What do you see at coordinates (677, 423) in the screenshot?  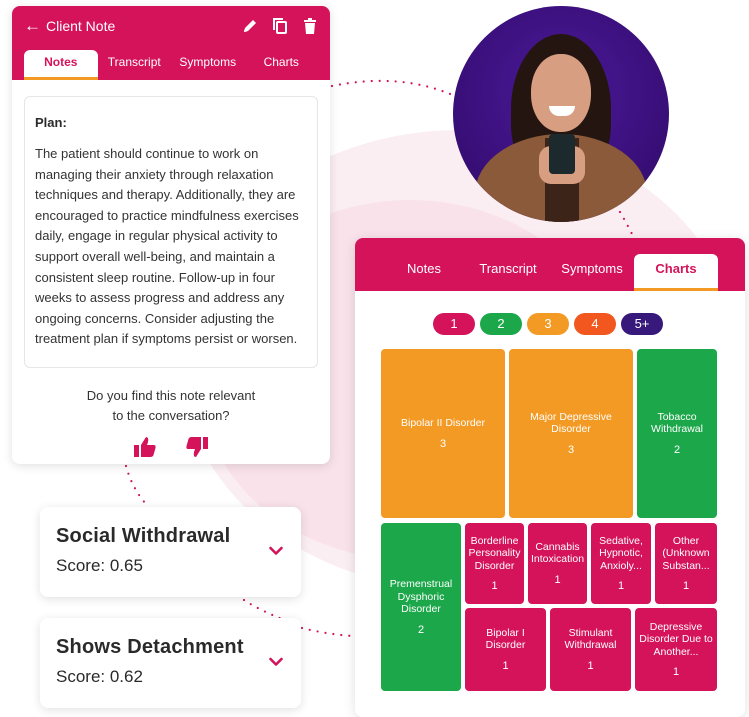 I see `treemap-cell-label: Tobacco Withdrawal` at bounding box center [677, 423].